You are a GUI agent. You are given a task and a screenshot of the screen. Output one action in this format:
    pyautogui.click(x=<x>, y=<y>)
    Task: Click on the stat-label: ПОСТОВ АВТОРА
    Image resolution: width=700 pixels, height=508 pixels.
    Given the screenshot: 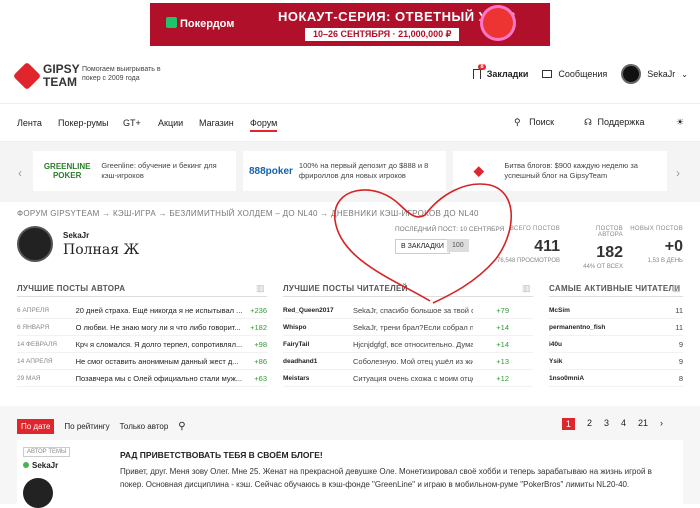 What is the action you would take?
    pyautogui.click(x=609, y=232)
    